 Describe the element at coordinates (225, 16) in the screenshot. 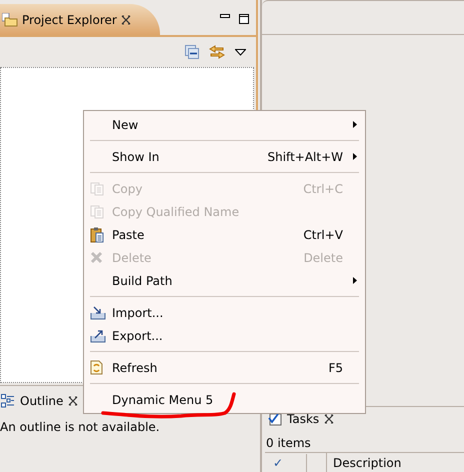

I see `minimize-icon` at that location.